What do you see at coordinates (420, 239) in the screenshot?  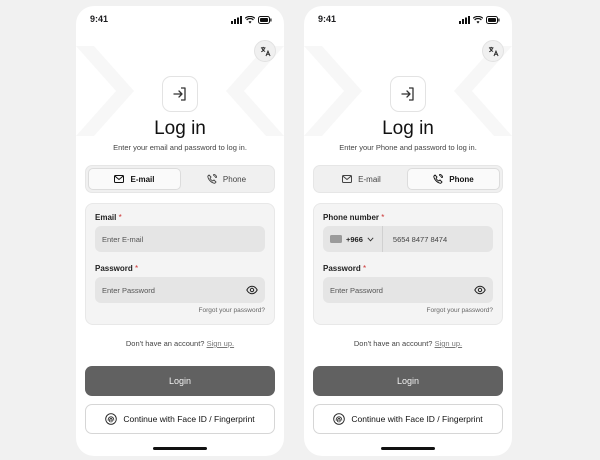 I see `phone-number-value: 5654 8477 8474` at bounding box center [420, 239].